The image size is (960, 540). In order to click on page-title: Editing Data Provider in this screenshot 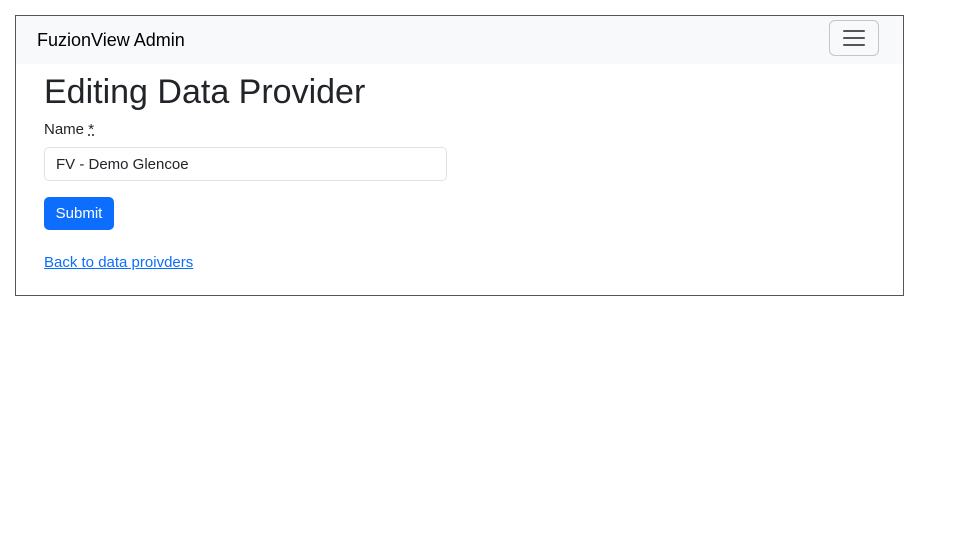, I will do `click(205, 92)`.